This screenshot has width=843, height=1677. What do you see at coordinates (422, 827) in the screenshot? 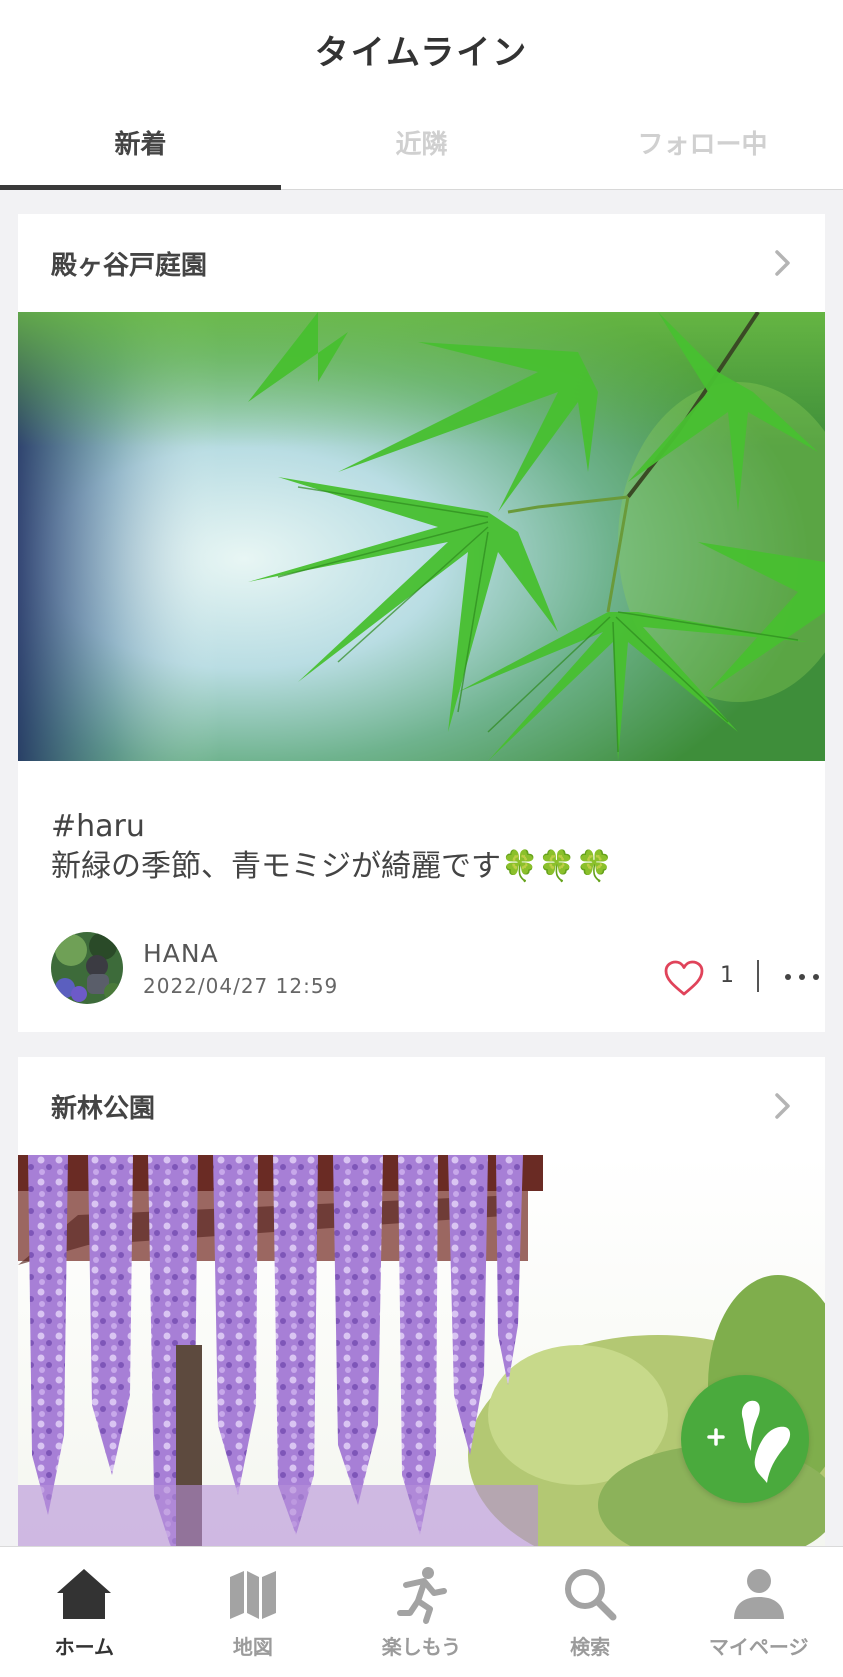
I see `hashtag-link: #haru` at bounding box center [422, 827].